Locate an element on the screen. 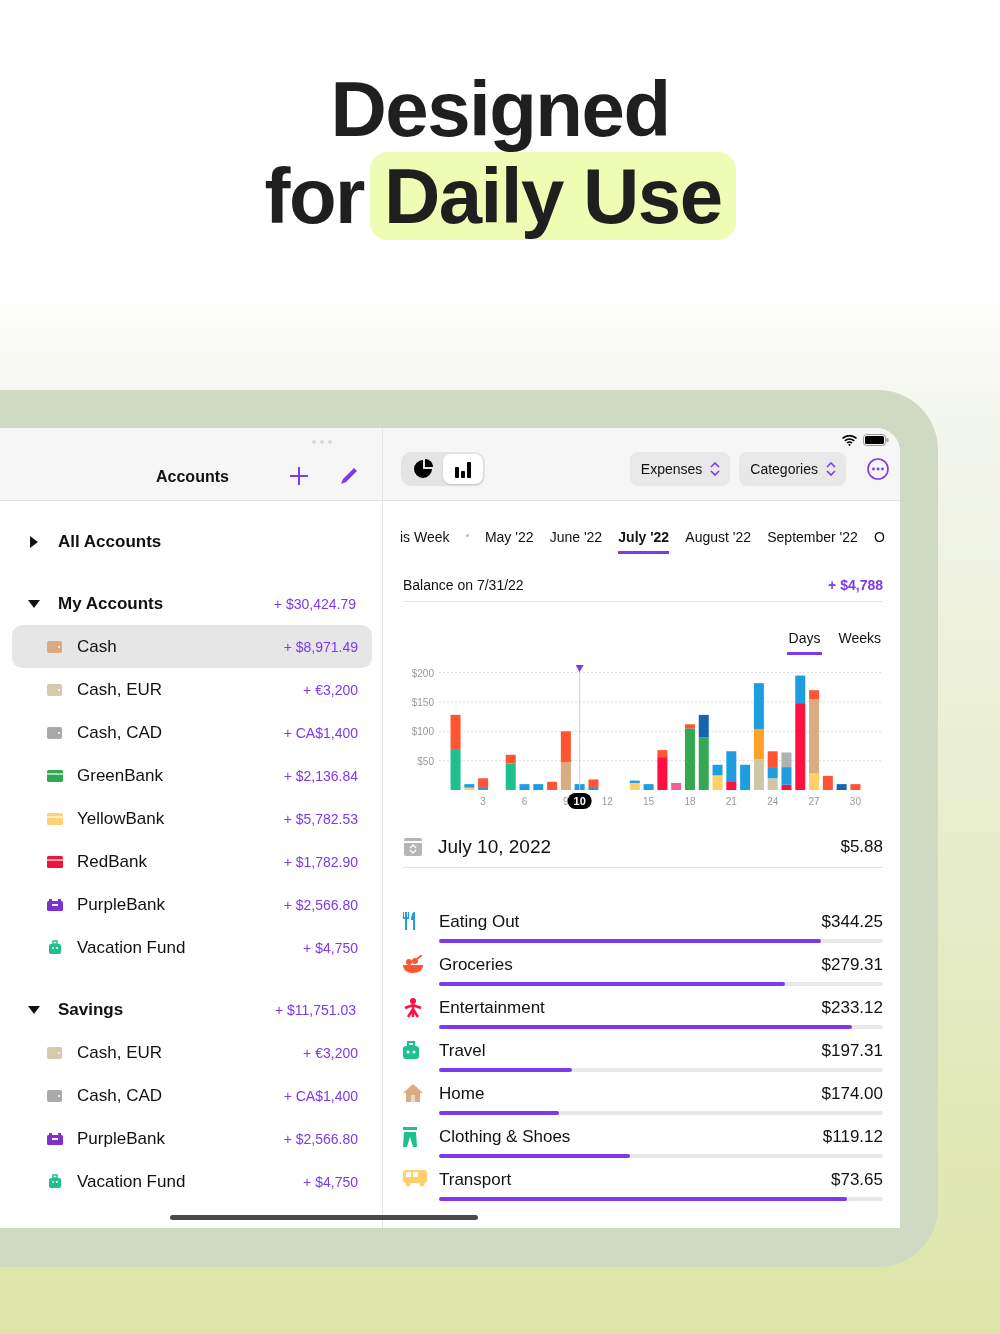  selection-marker is located at coordinates (579, 728).